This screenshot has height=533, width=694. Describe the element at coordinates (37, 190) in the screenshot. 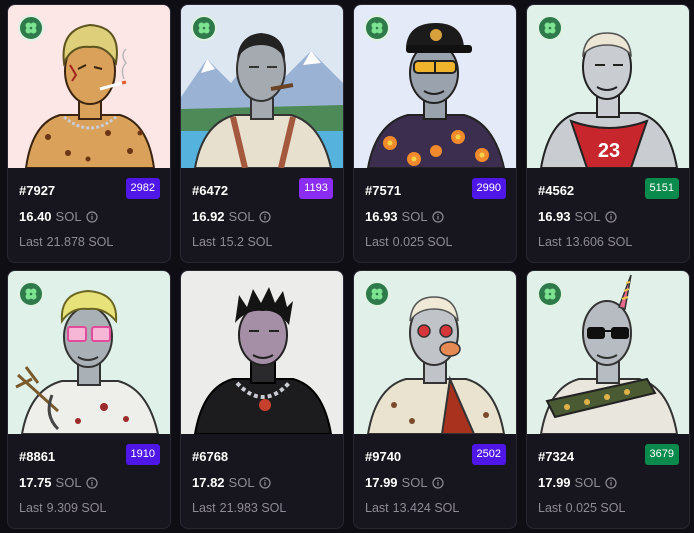

I see `token-id: #7927` at that location.